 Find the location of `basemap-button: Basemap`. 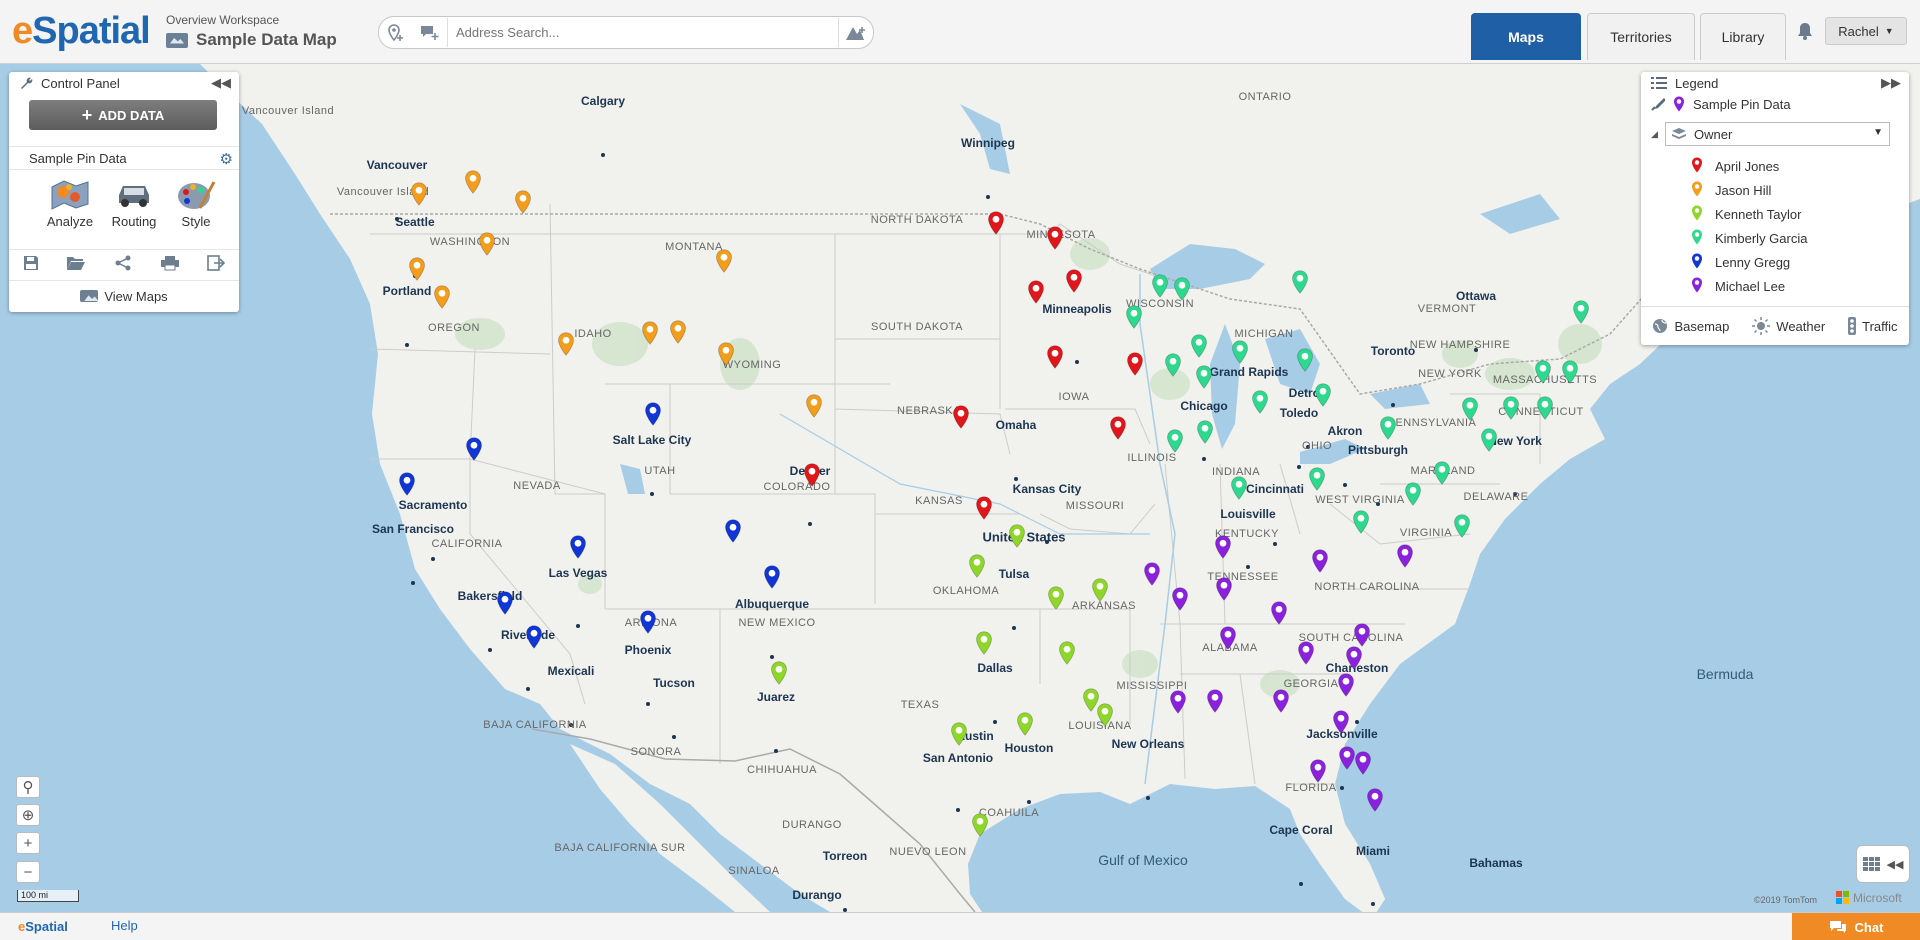

basemap-button: Basemap is located at coordinates (1690, 326).